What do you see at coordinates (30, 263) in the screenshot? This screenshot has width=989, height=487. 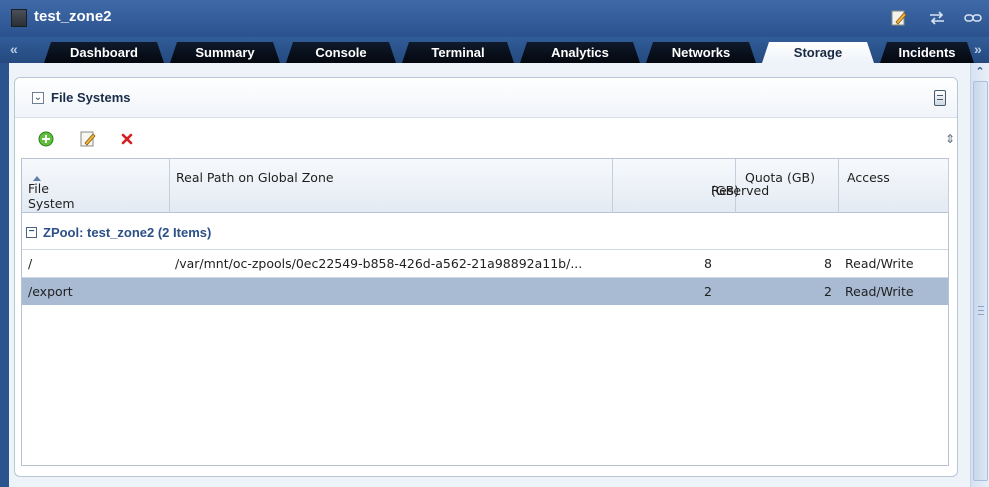 I see `cell-file-system: /` at bounding box center [30, 263].